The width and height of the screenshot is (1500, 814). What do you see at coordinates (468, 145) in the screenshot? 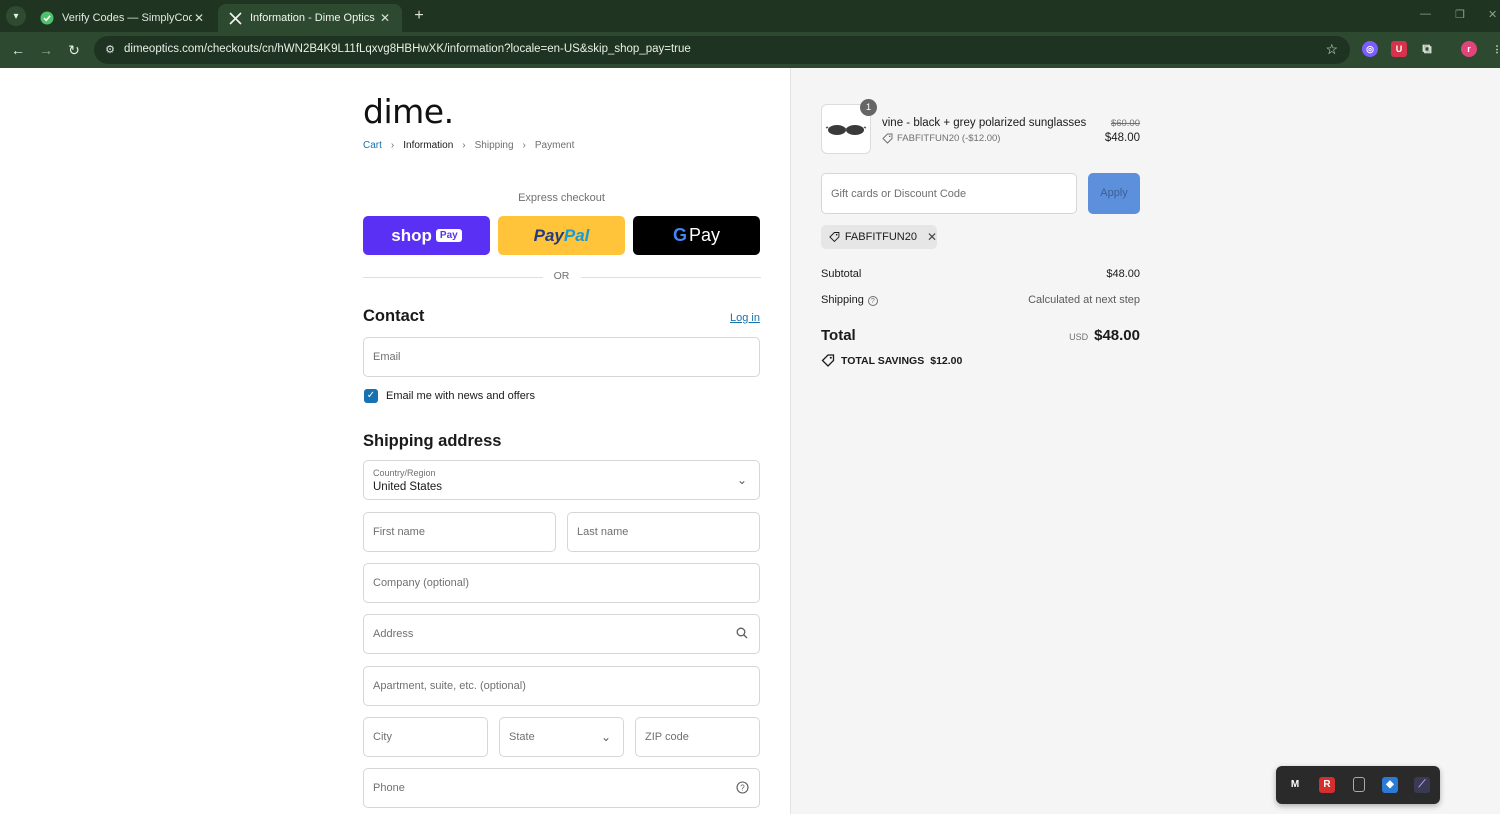
I see `breadcrumb: Cart › Information › Shipping › Payment` at bounding box center [468, 145].